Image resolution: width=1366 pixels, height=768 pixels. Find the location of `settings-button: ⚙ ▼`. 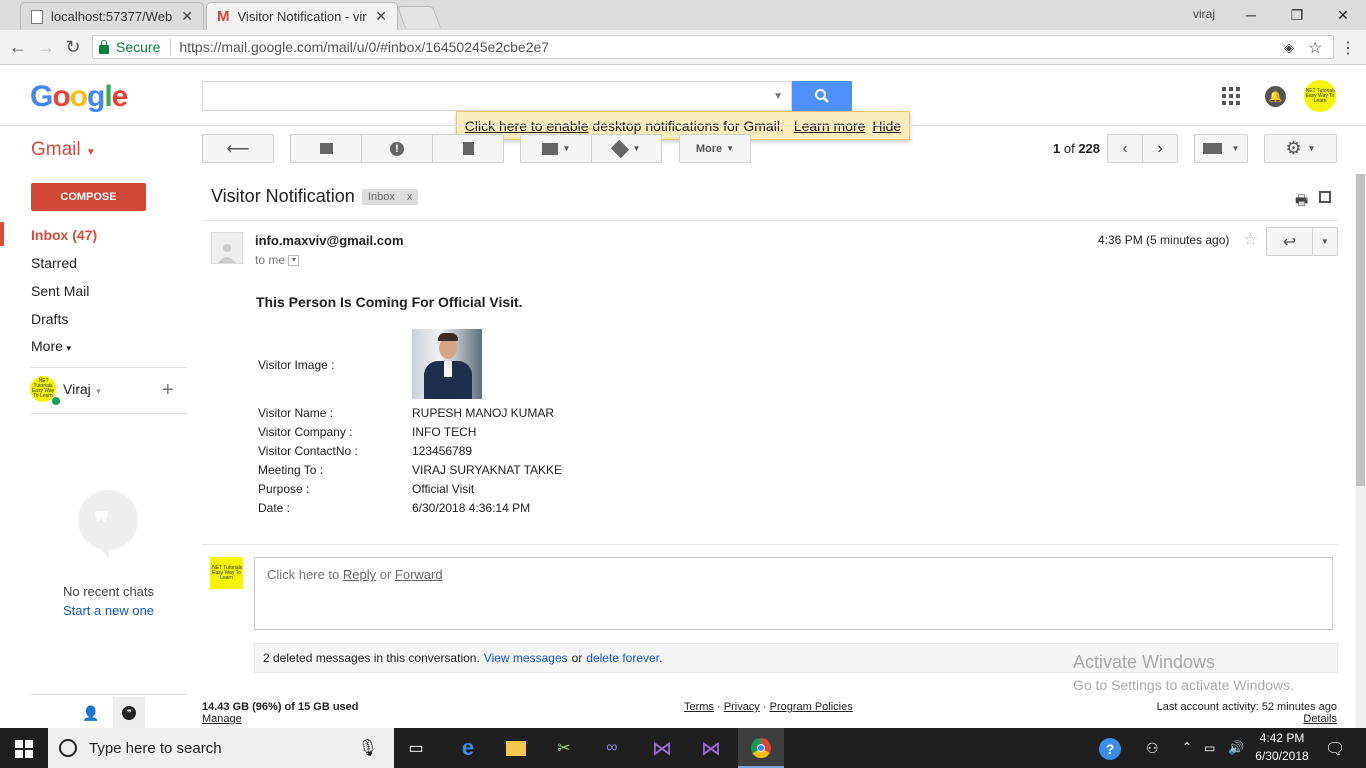

settings-button: ⚙ ▼ is located at coordinates (1300, 148).